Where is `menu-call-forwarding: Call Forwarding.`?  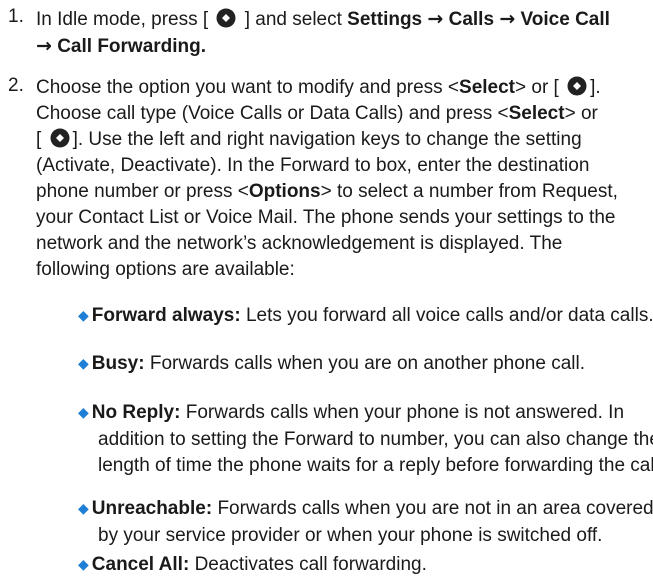
menu-call-forwarding: Call Forwarding. is located at coordinates (132, 46).